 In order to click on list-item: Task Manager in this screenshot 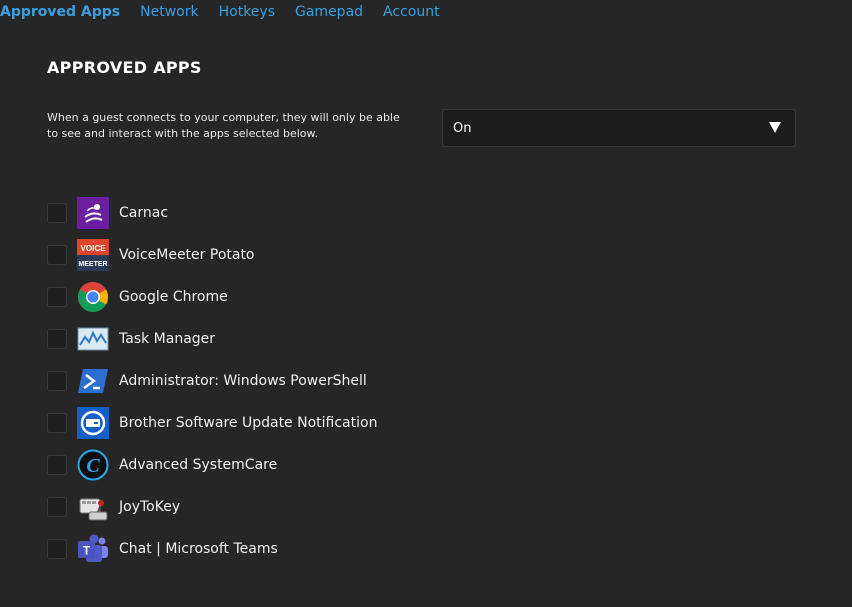, I will do `click(212, 339)`.